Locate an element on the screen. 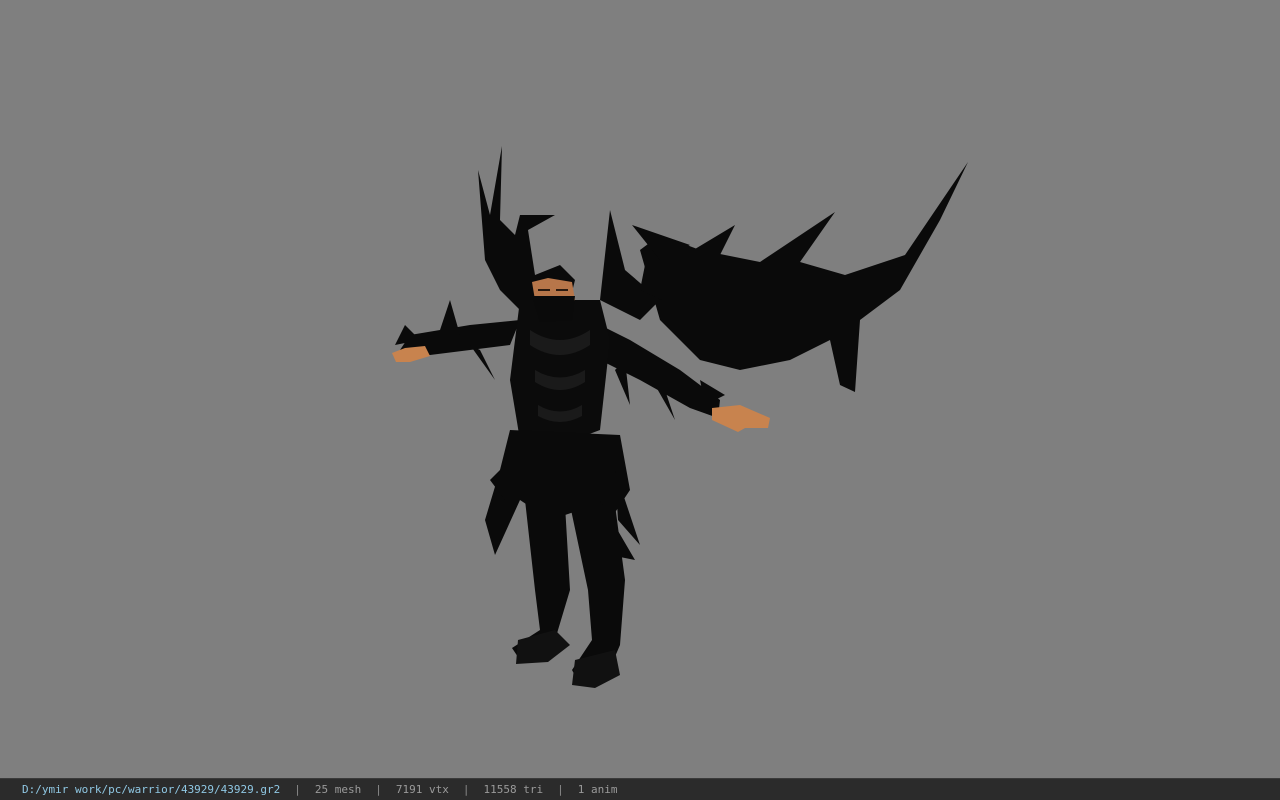  torso is located at coordinates (560, 372).